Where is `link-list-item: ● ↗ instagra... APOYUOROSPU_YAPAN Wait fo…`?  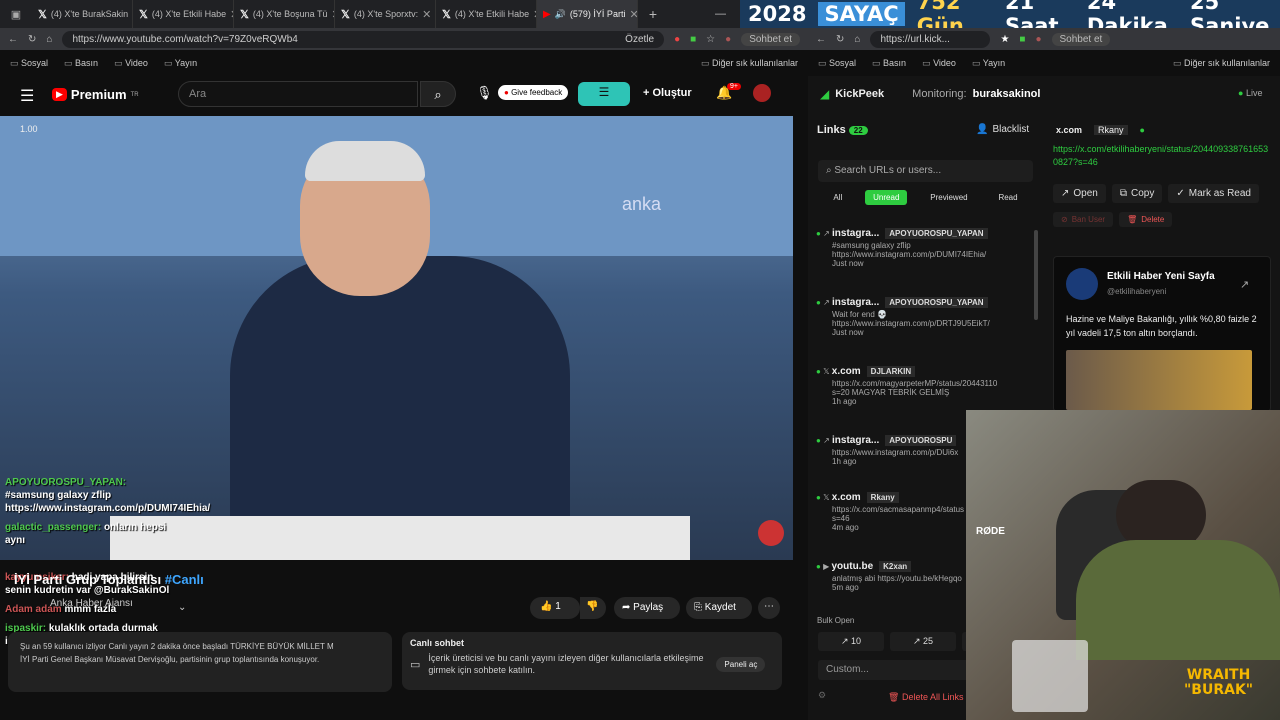 link-list-item: ● ↗ instagra... APOYUOROSPU_YAPAN Wait fo… is located at coordinates (923, 317).